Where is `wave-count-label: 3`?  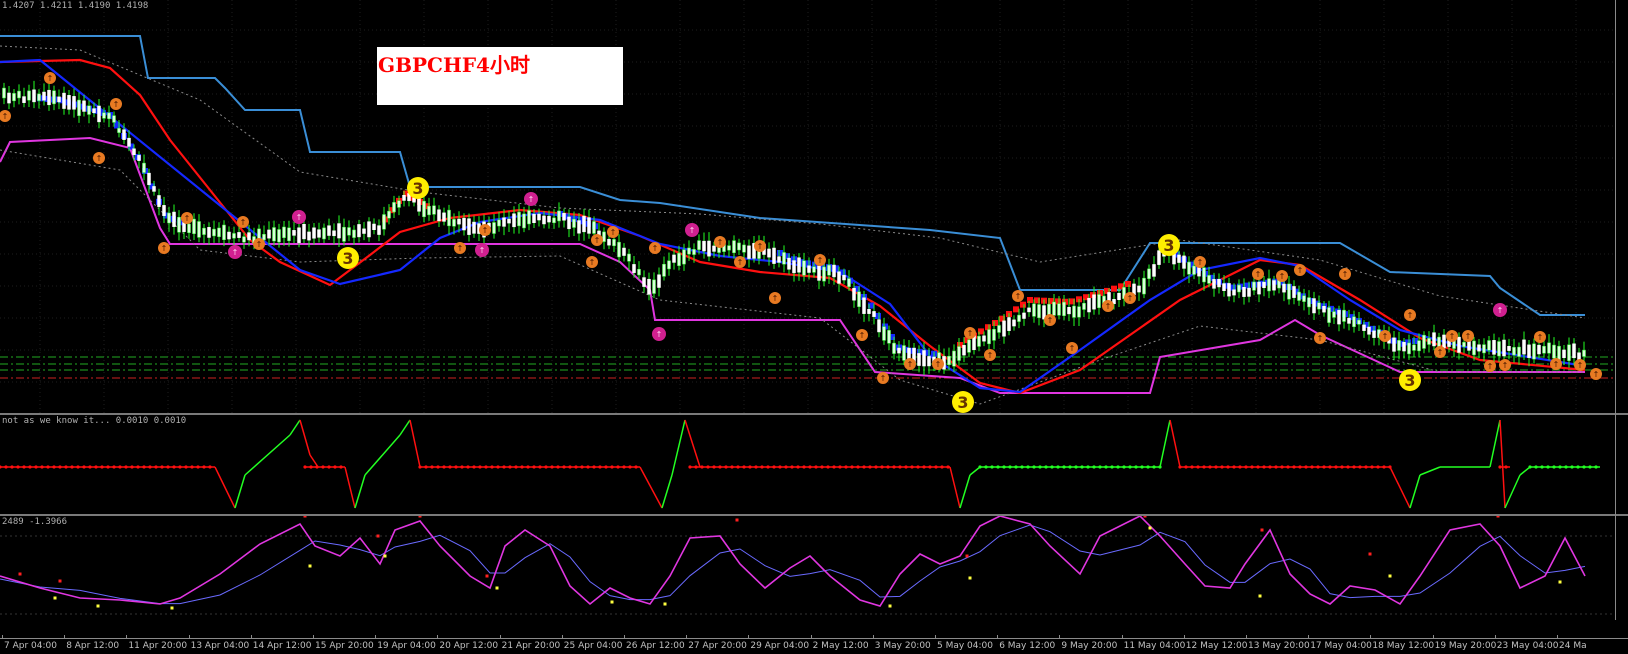 wave-count-label: 3 is located at coordinates (347, 258).